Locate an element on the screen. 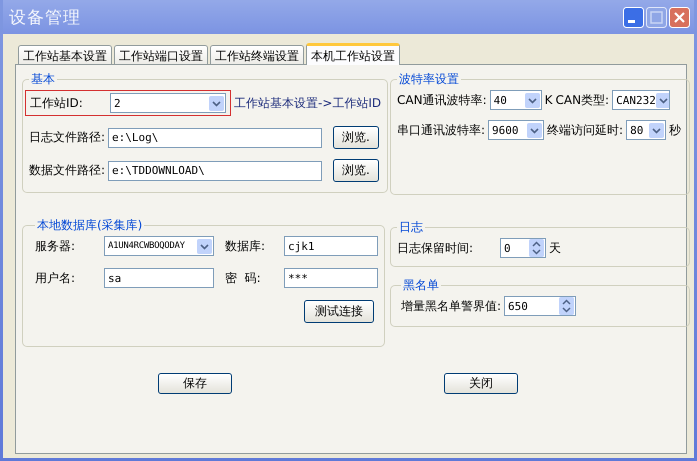  field-label: 工作站ID: is located at coordinates (57, 103).